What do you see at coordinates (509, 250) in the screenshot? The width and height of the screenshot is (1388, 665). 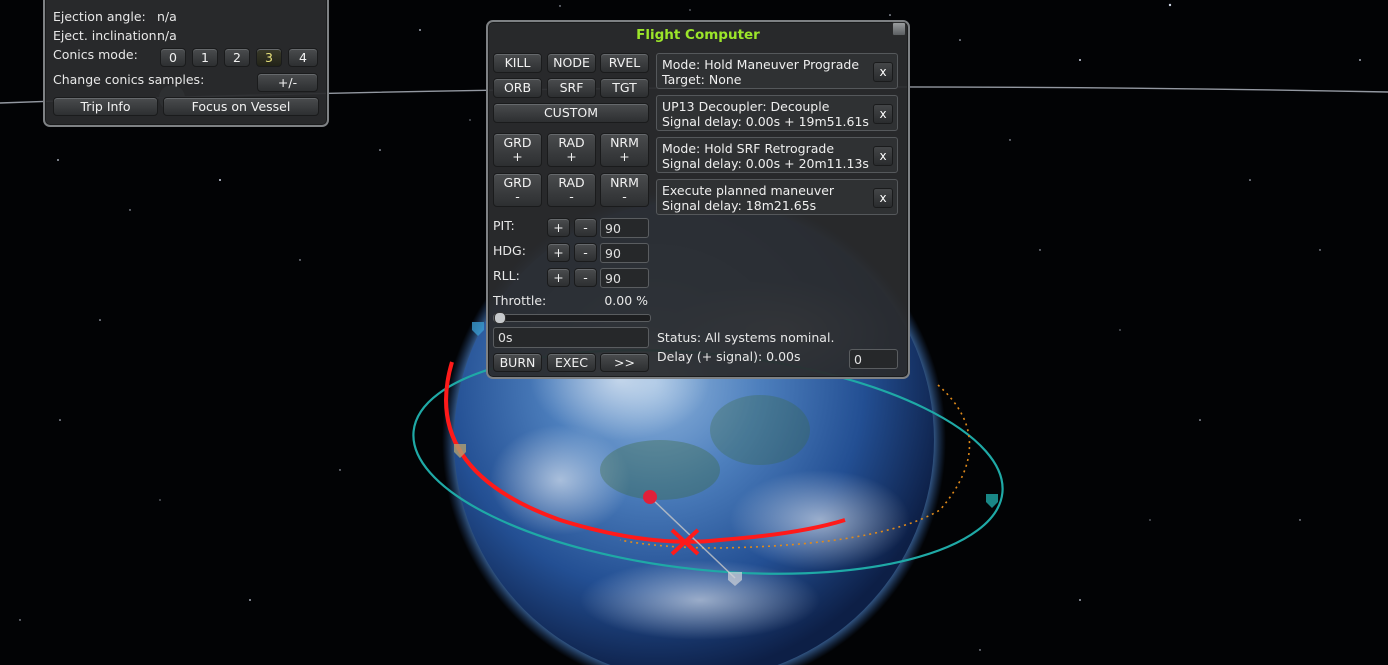 I see `heading-label: HDG:` at bounding box center [509, 250].